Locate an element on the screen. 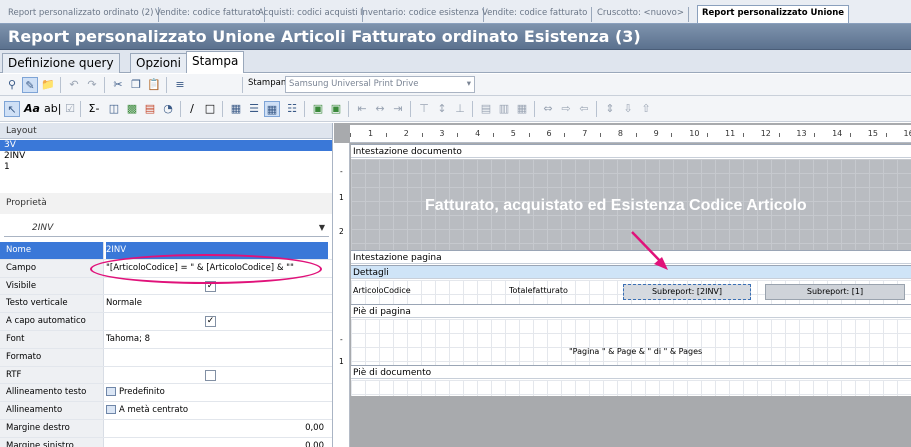  tab-opzioni: Opzioni is located at coordinates (158, 63).